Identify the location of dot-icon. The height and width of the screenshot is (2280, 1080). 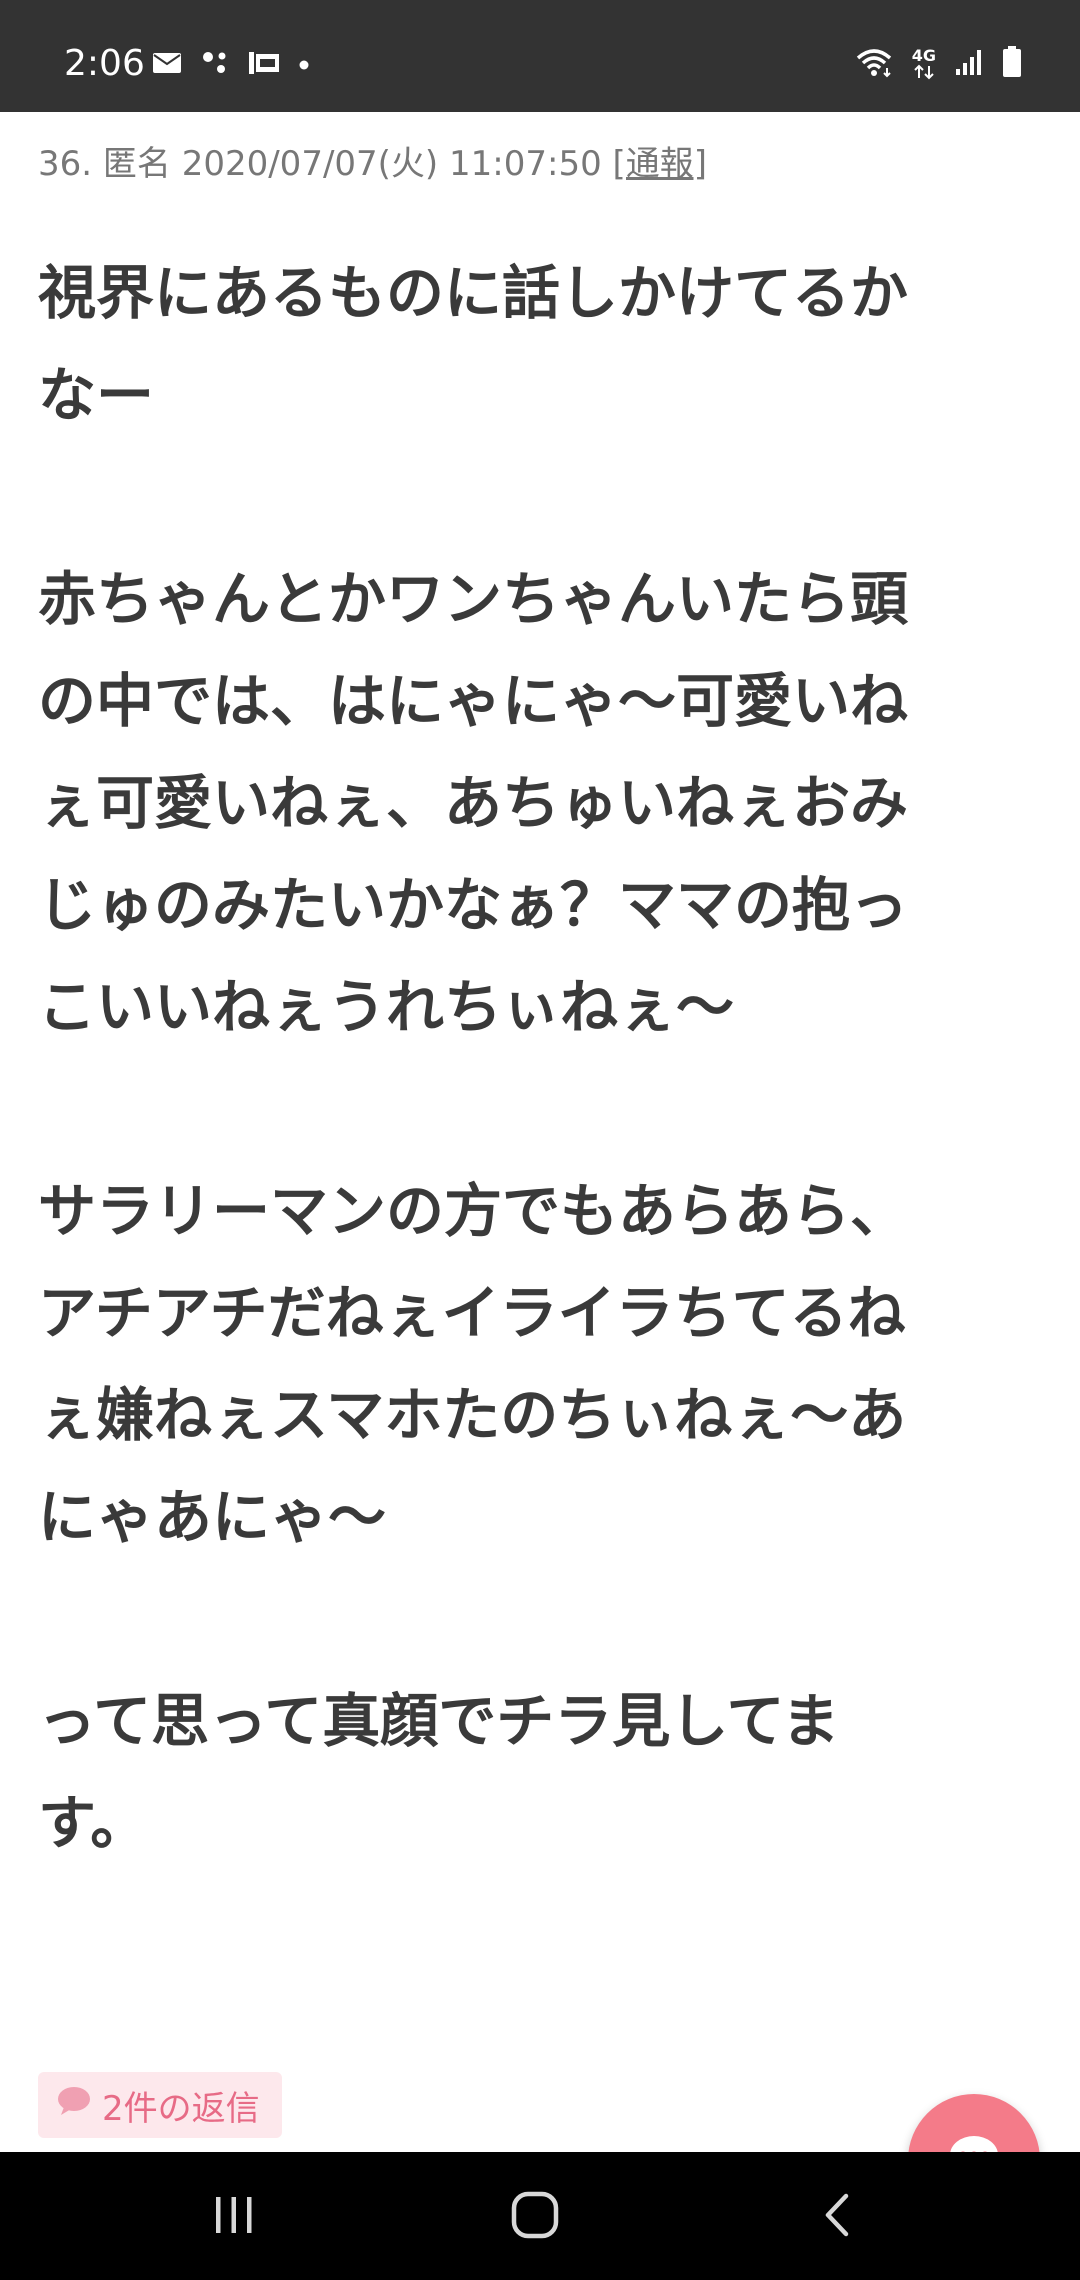
(304, 65).